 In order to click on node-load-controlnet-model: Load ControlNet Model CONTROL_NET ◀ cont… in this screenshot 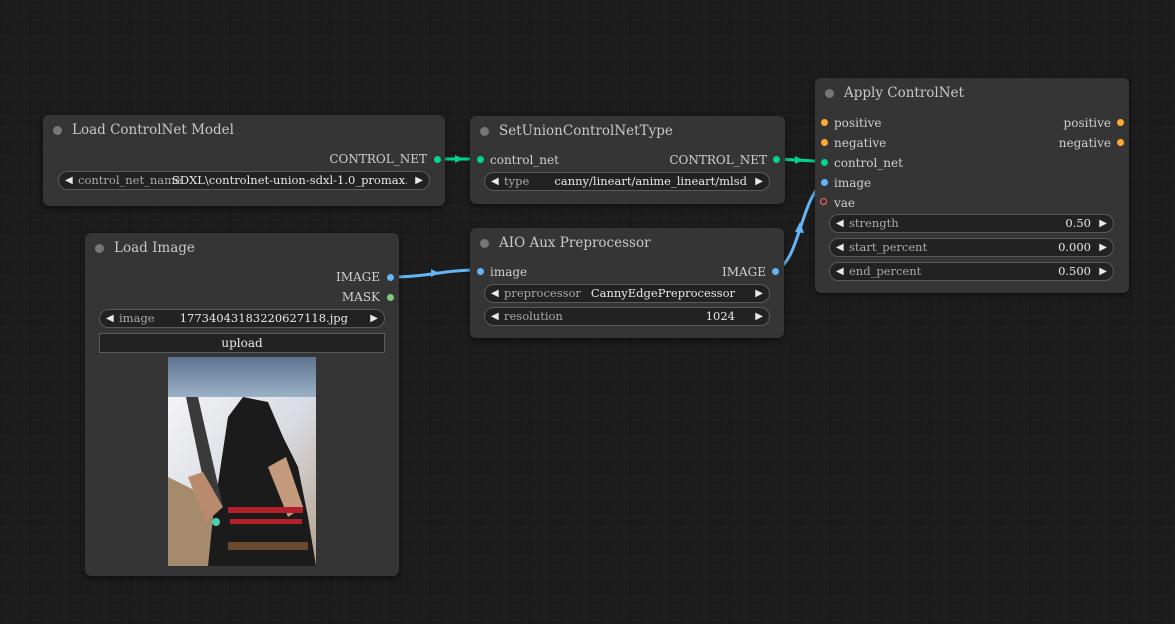, I will do `click(244, 160)`.